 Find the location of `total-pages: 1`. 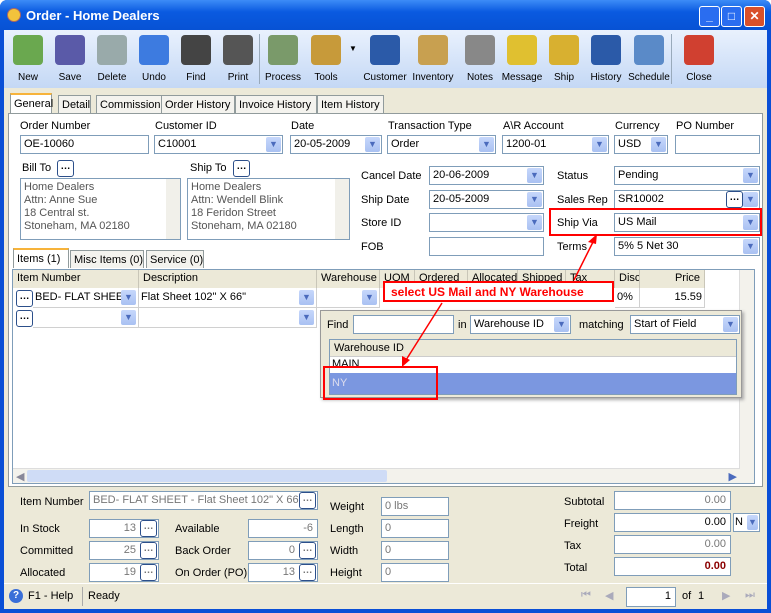

total-pages: 1 is located at coordinates (701, 596).